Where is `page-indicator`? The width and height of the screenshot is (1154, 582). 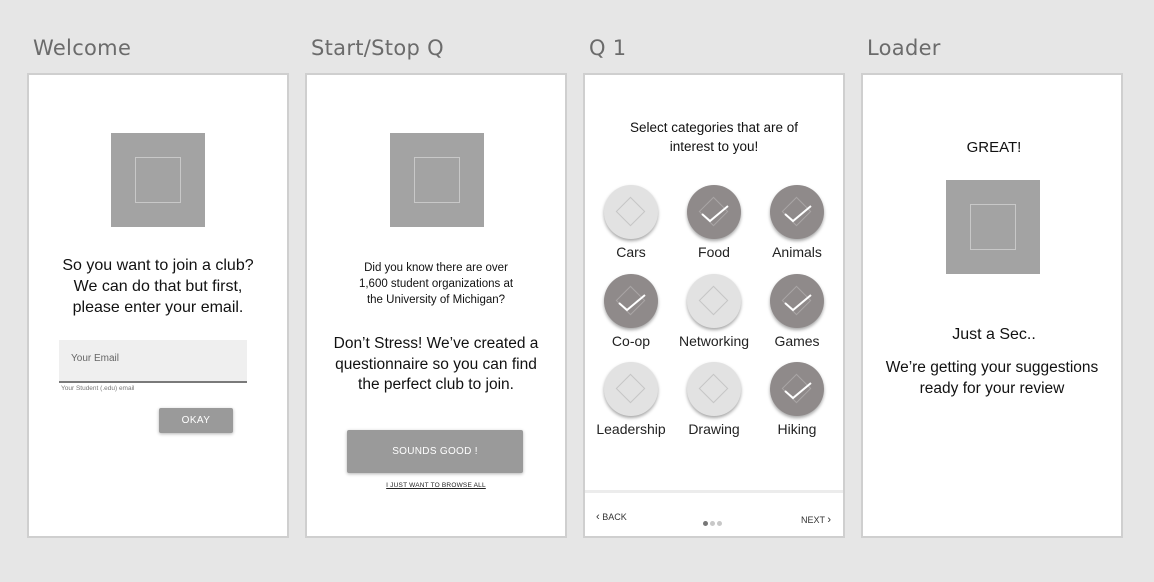
page-indicator is located at coordinates (713, 522).